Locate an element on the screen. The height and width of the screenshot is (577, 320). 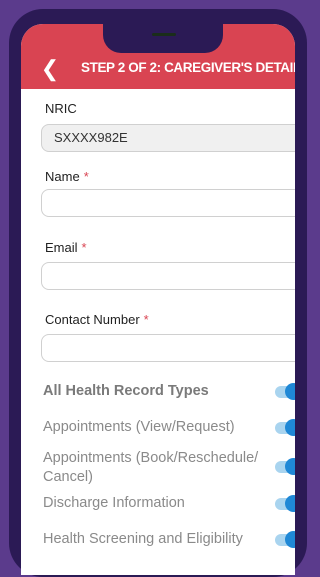
toggle-label: Appointments (Book/Reschedule/ Cancel) is located at coordinates (151, 467).